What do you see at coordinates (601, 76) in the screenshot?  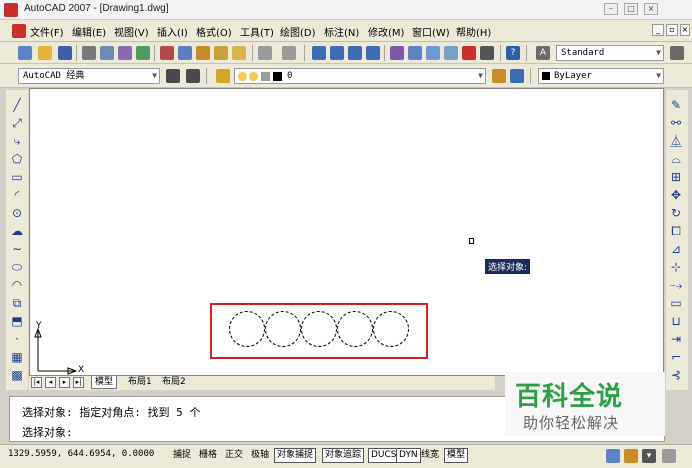 I see `color-combo: ByLayer ▼` at bounding box center [601, 76].